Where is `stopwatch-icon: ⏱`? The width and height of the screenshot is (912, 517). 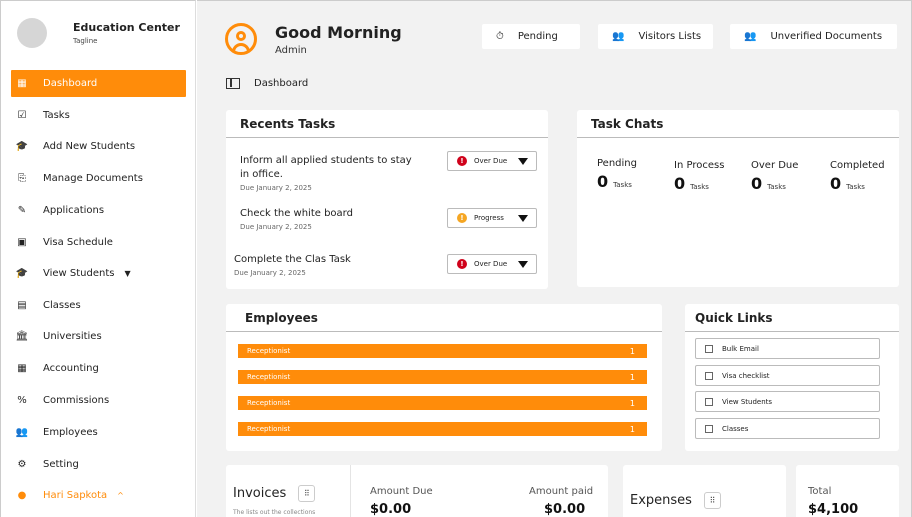 stopwatch-icon: ⏱ is located at coordinates (500, 36).